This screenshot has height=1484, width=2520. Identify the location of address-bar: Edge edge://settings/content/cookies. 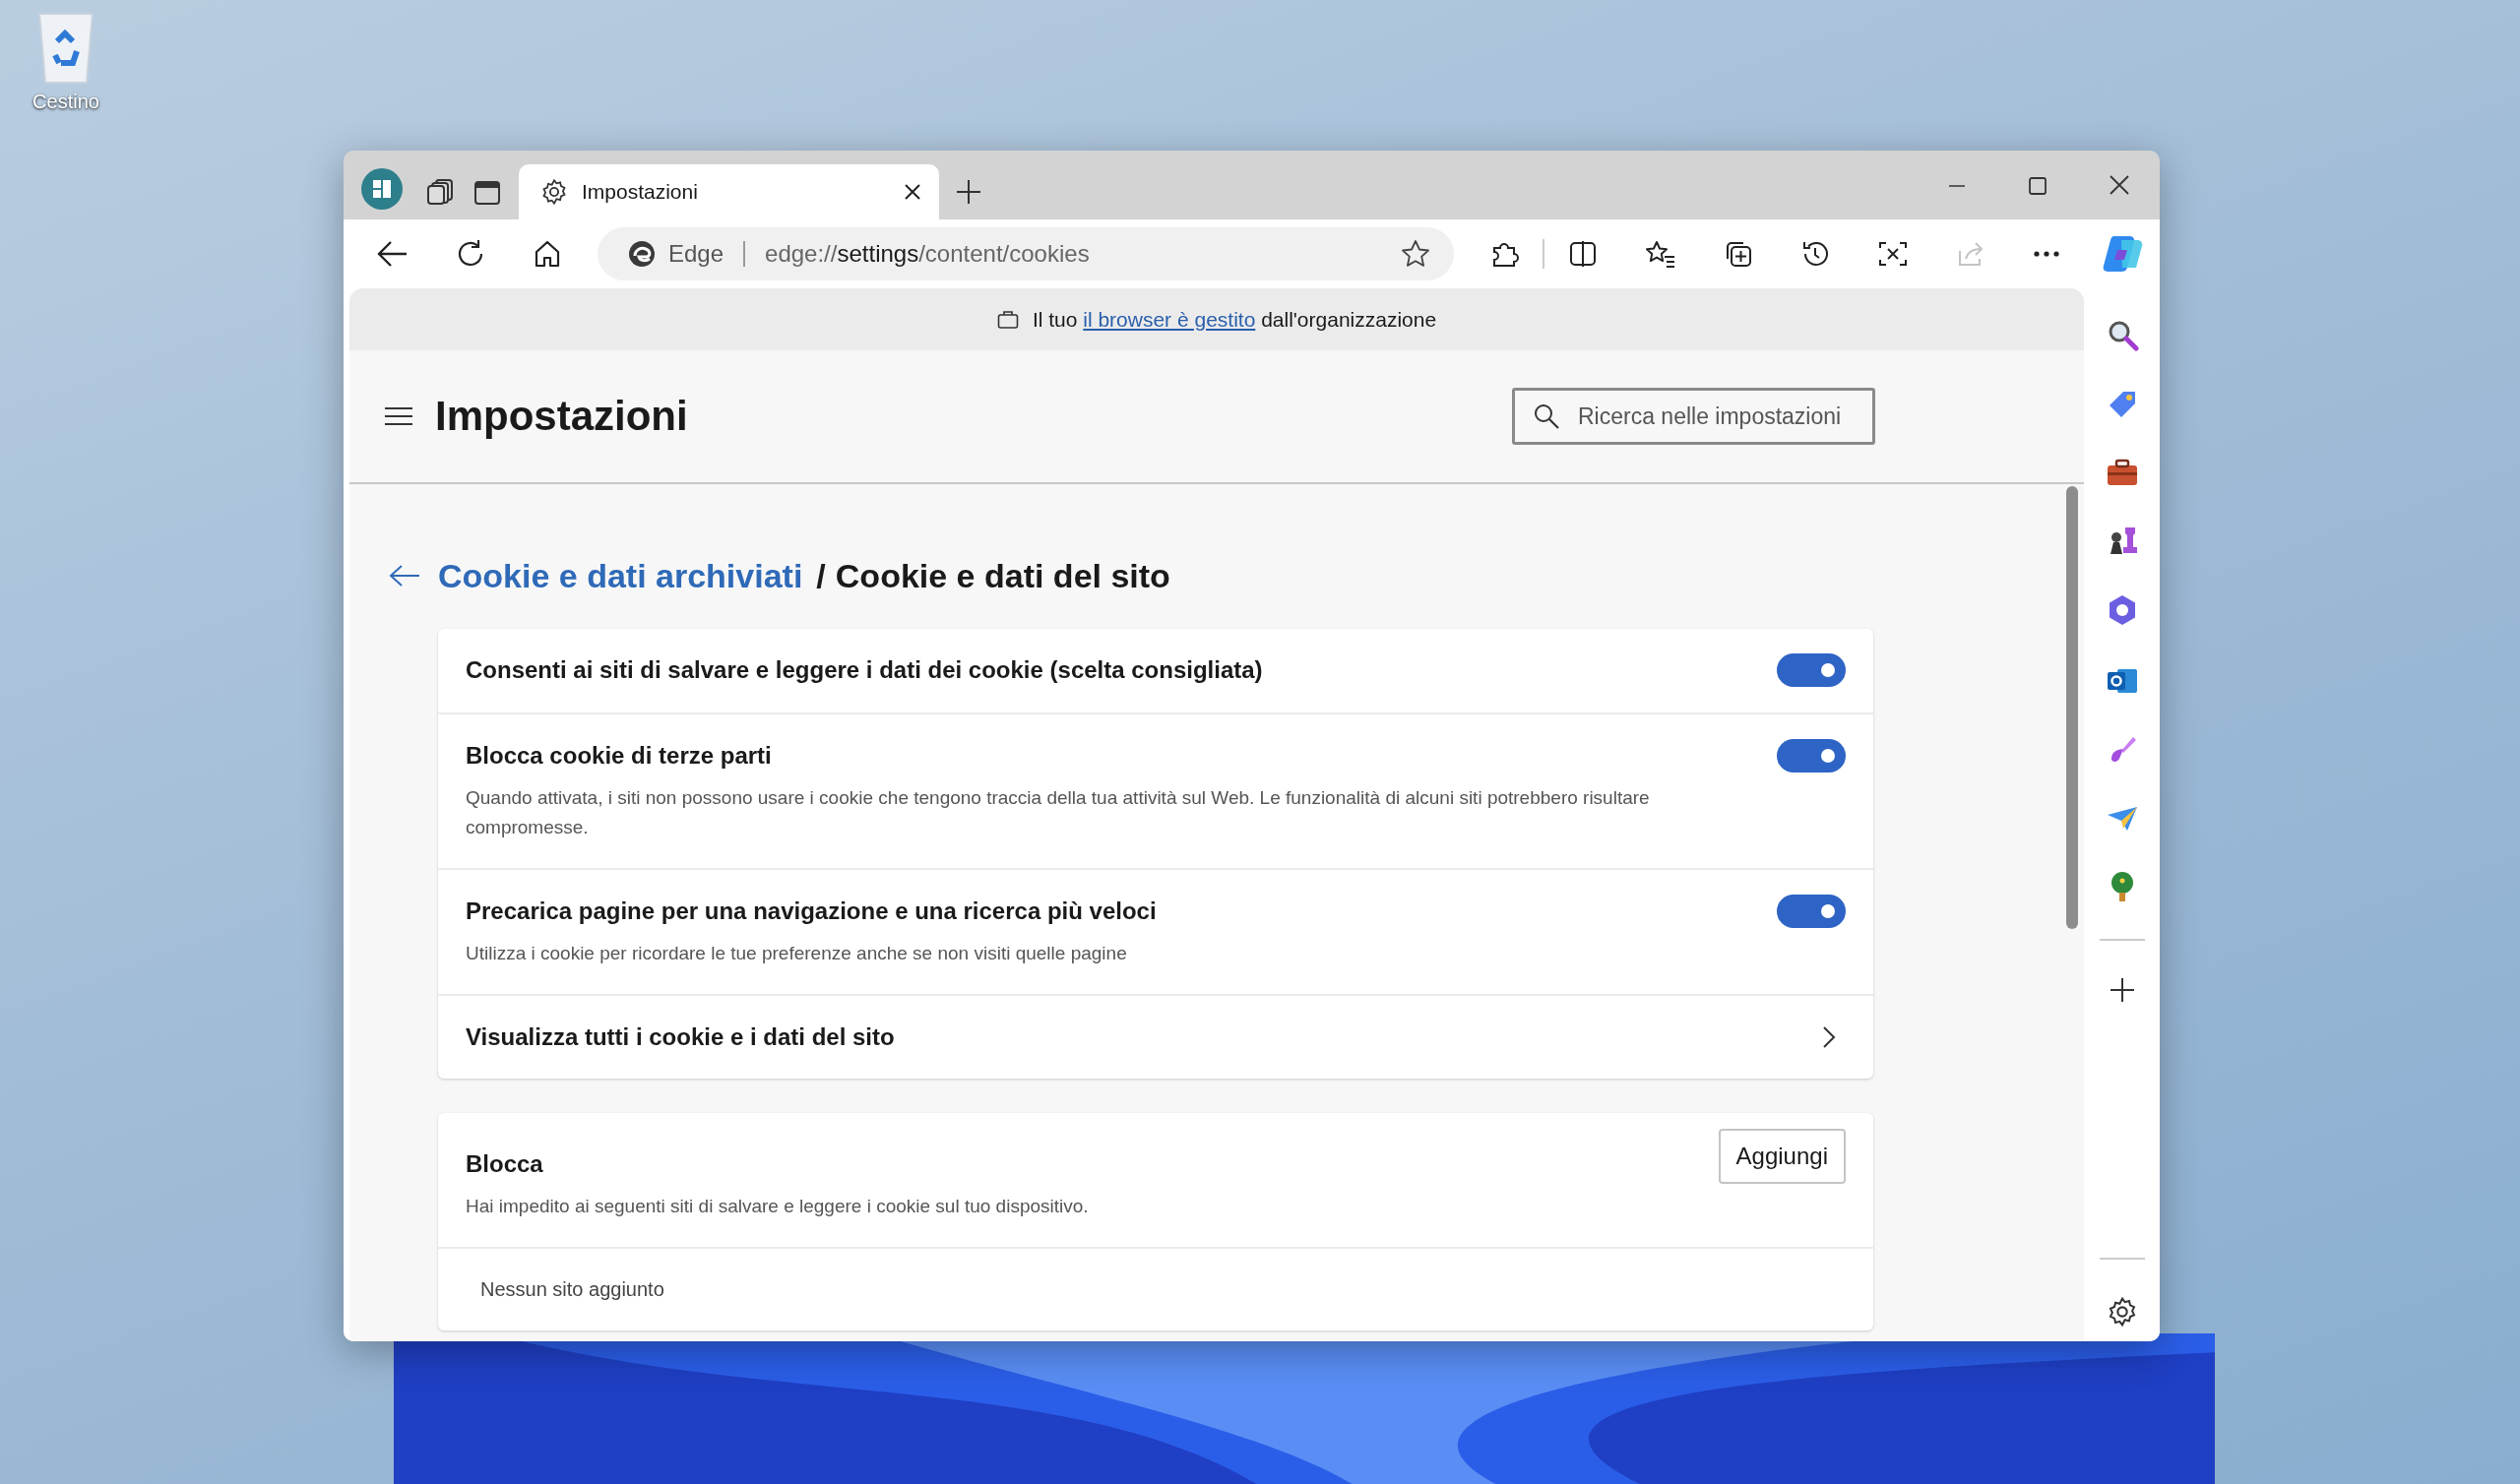
(1026, 253).